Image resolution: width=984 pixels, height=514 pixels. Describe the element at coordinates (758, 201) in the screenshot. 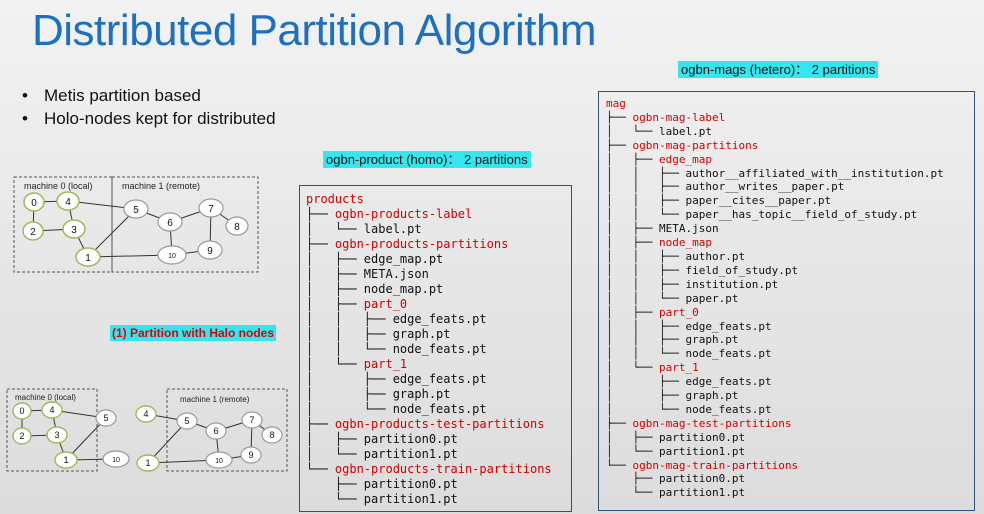

I see `tree-file-name: paper__cites__paper.pt` at that location.